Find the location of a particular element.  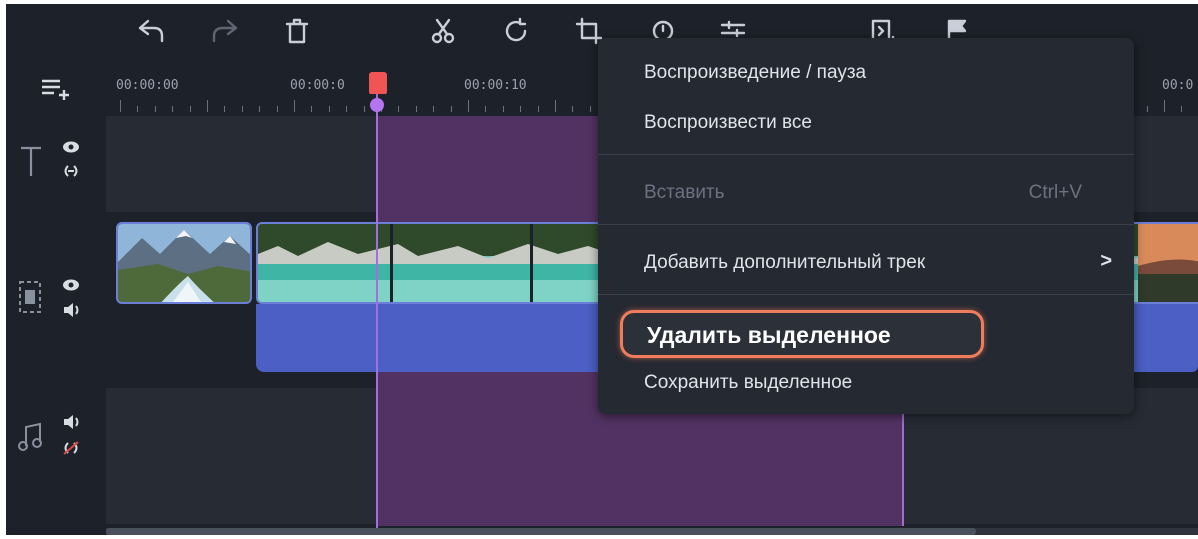

add-track-icon is located at coordinates (57, 91).